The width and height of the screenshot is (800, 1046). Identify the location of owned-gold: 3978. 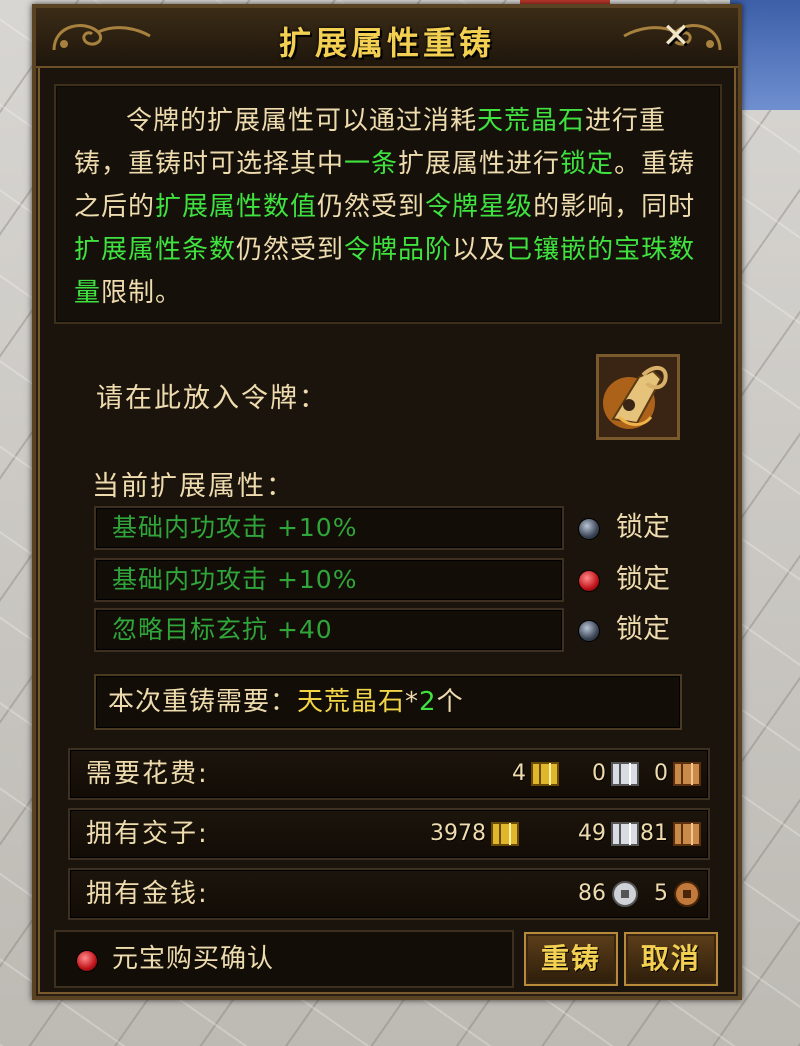
(445, 834).